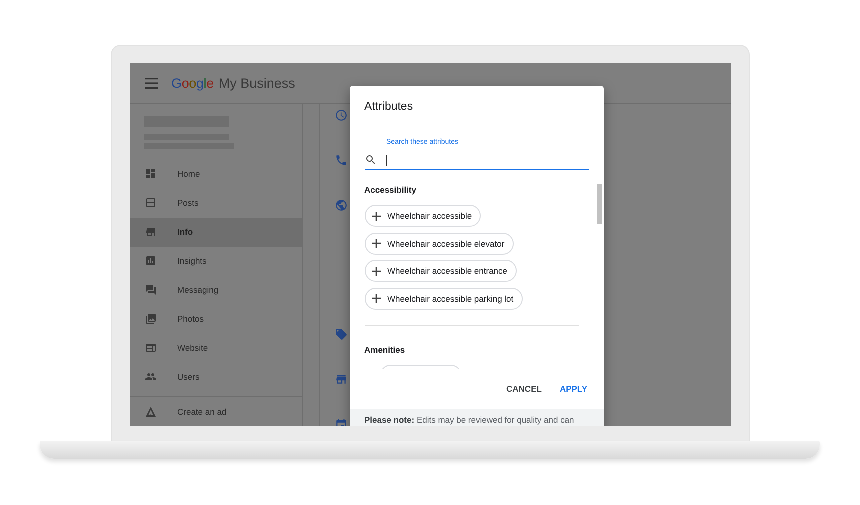 The image size is (860, 505). What do you see at coordinates (391, 190) in the screenshot?
I see `section-heading: Accessibility` at bounding box center [391, 190].